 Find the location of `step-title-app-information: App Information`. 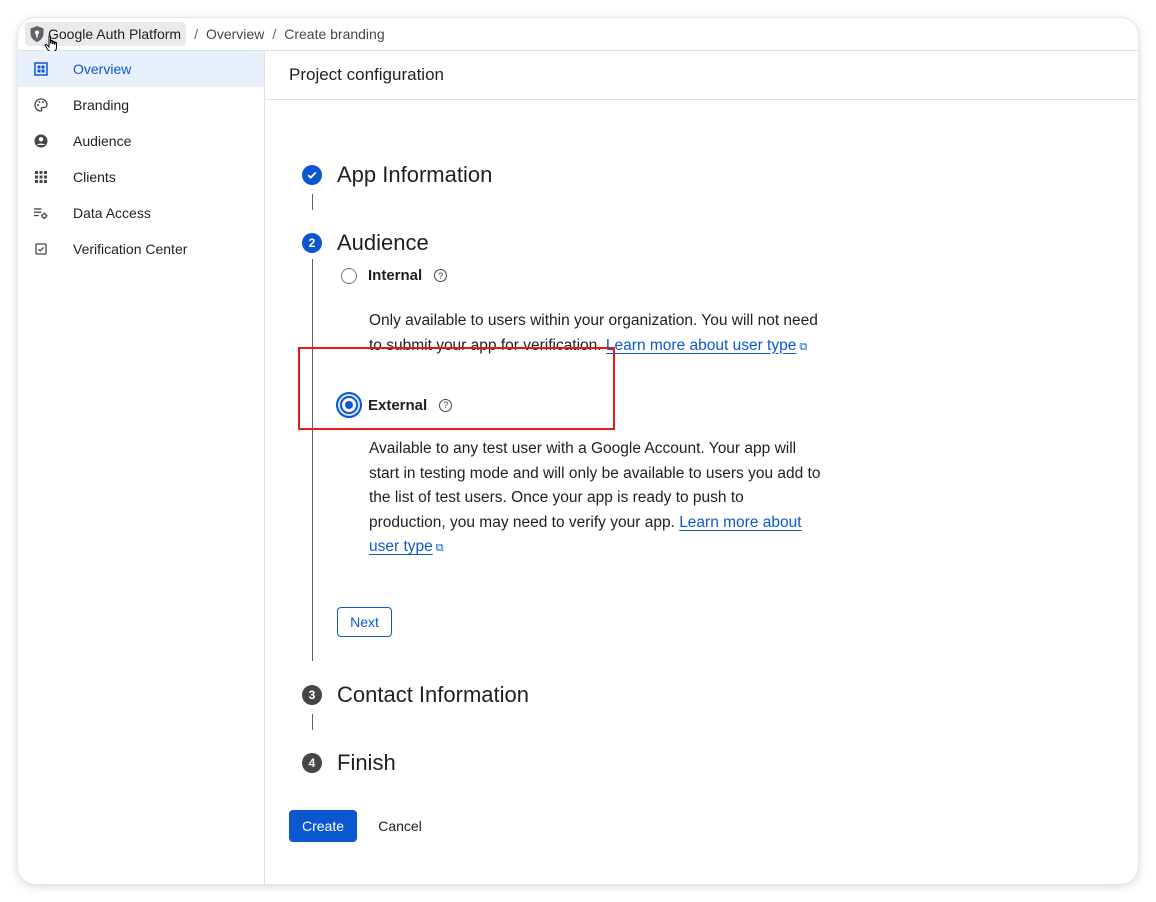

step-title-app-information: App Information is located at coordinates (414, 175).